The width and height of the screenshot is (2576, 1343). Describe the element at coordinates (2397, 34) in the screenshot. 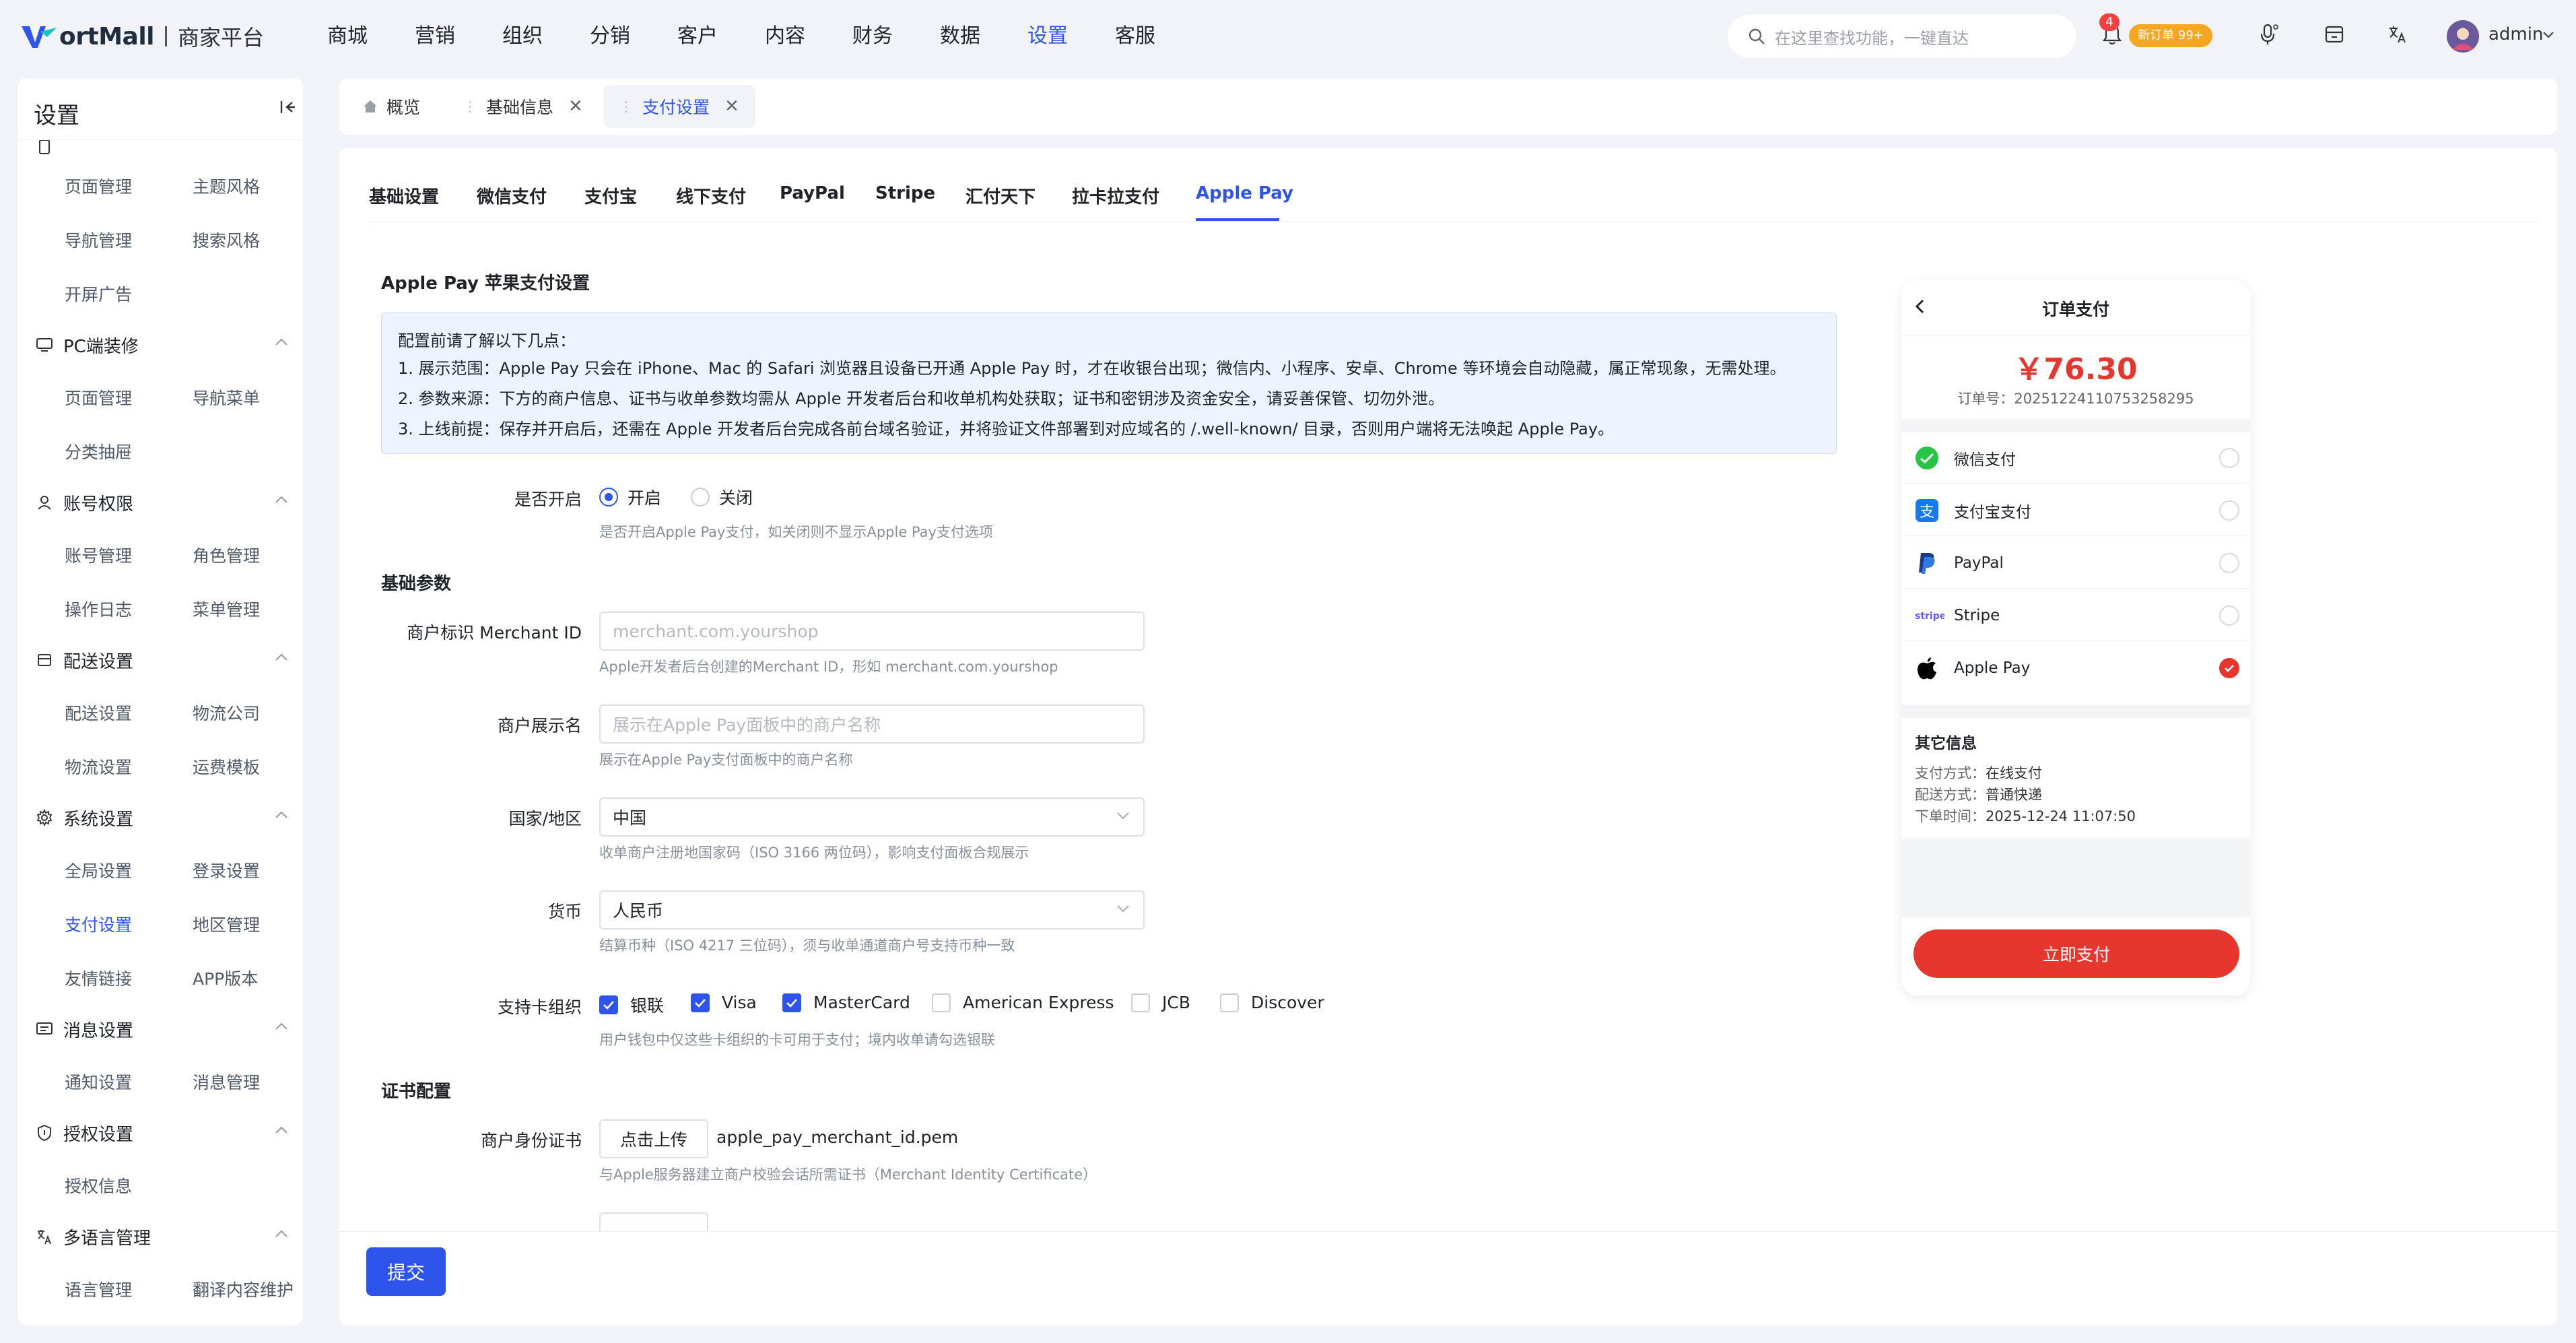

I see `translate-icon` at that location.